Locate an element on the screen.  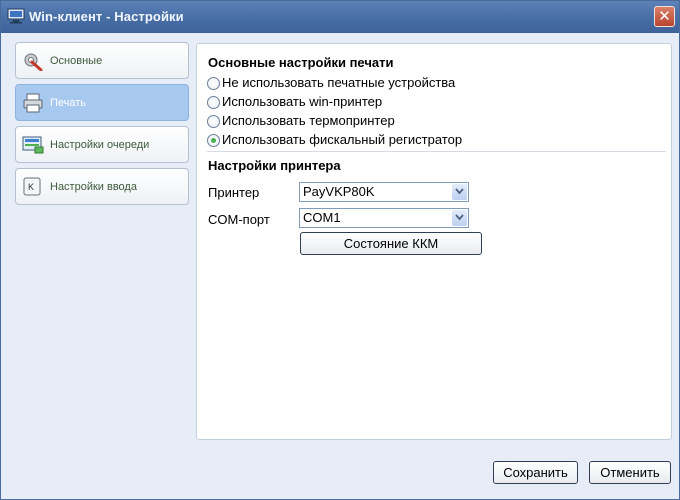
radio-label: Использовать фискальный регистратор is located at coordinates (342, 139).